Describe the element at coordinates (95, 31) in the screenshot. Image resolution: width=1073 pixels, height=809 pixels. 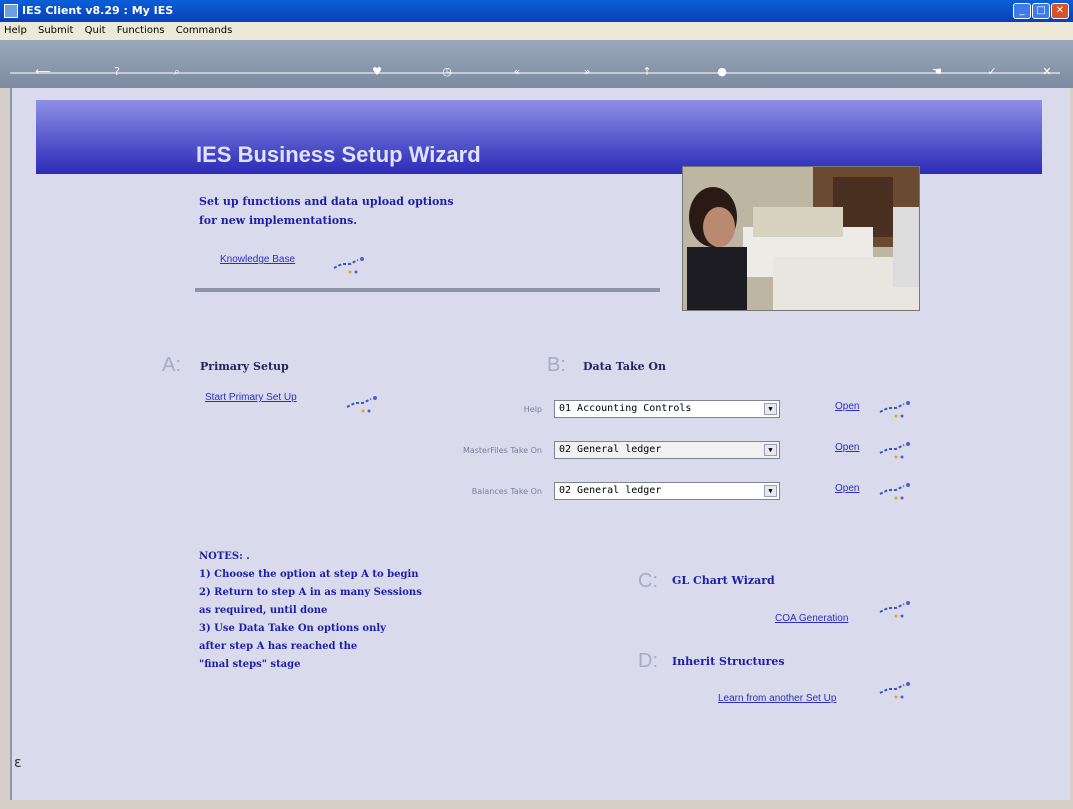
I see `menu-quit: Quit` at that location.